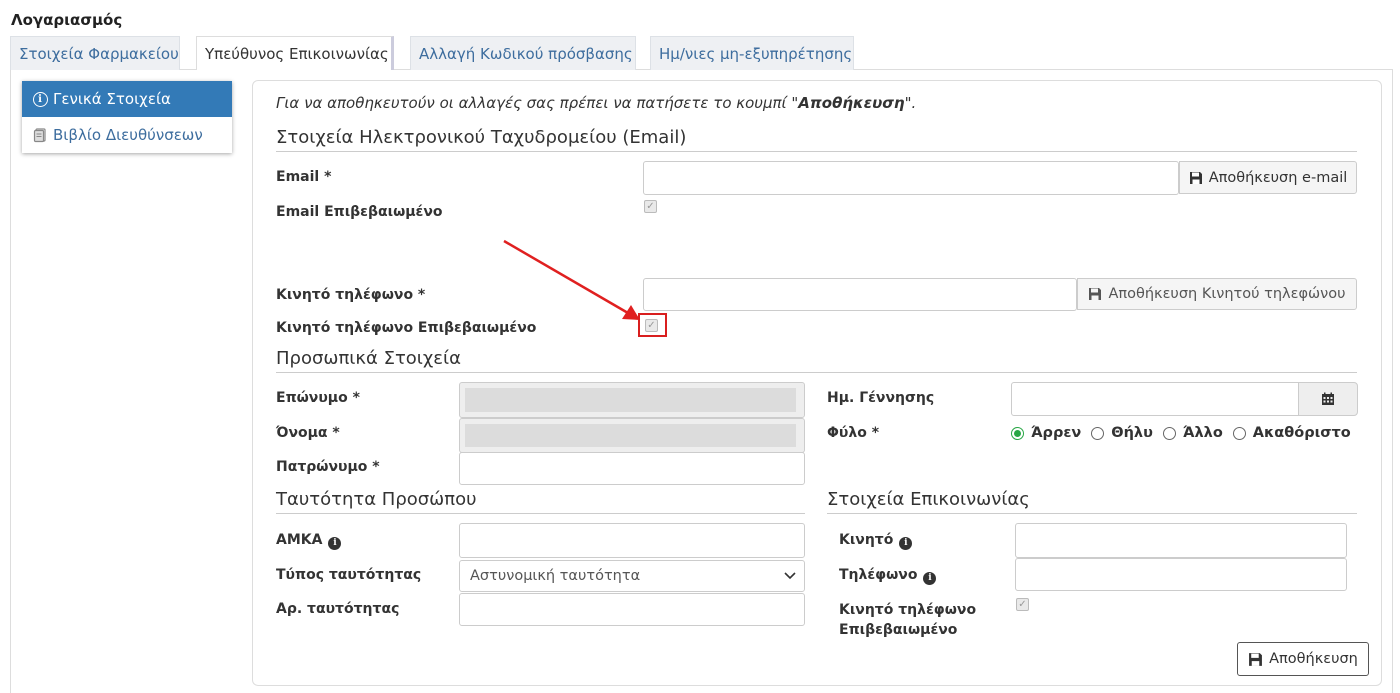 This screenshot has width=1400, height=693. Describe the element at coordinates (338, 609) in the screenshot. I see `id-number-label: Αρ. ταυτότητας` at that location.